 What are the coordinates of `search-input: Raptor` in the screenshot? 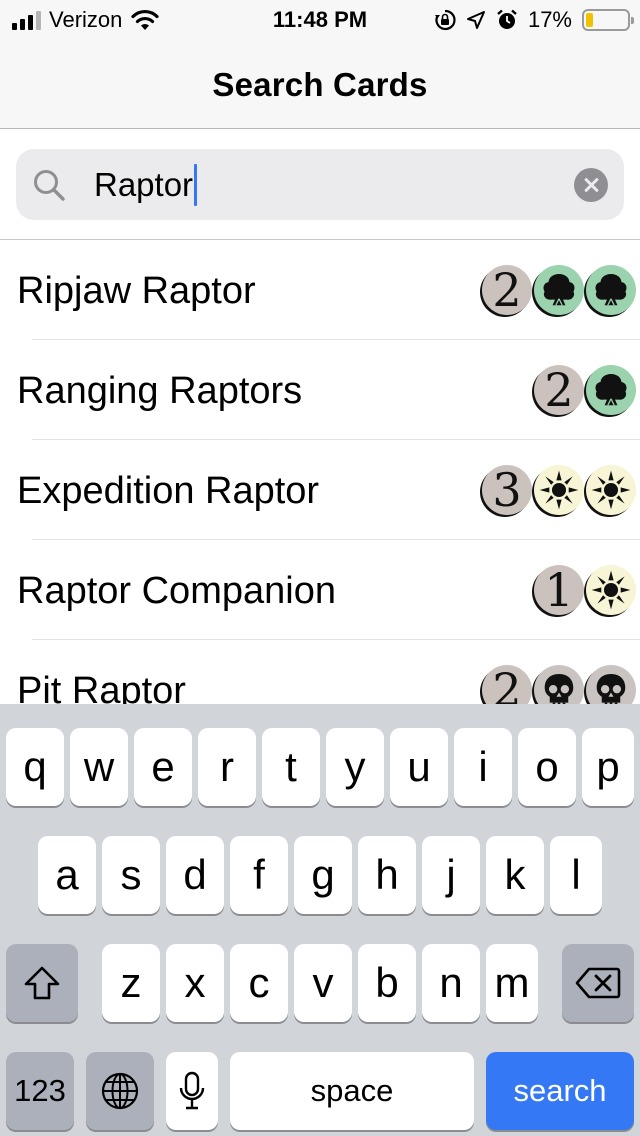 It's located at (146, 185).